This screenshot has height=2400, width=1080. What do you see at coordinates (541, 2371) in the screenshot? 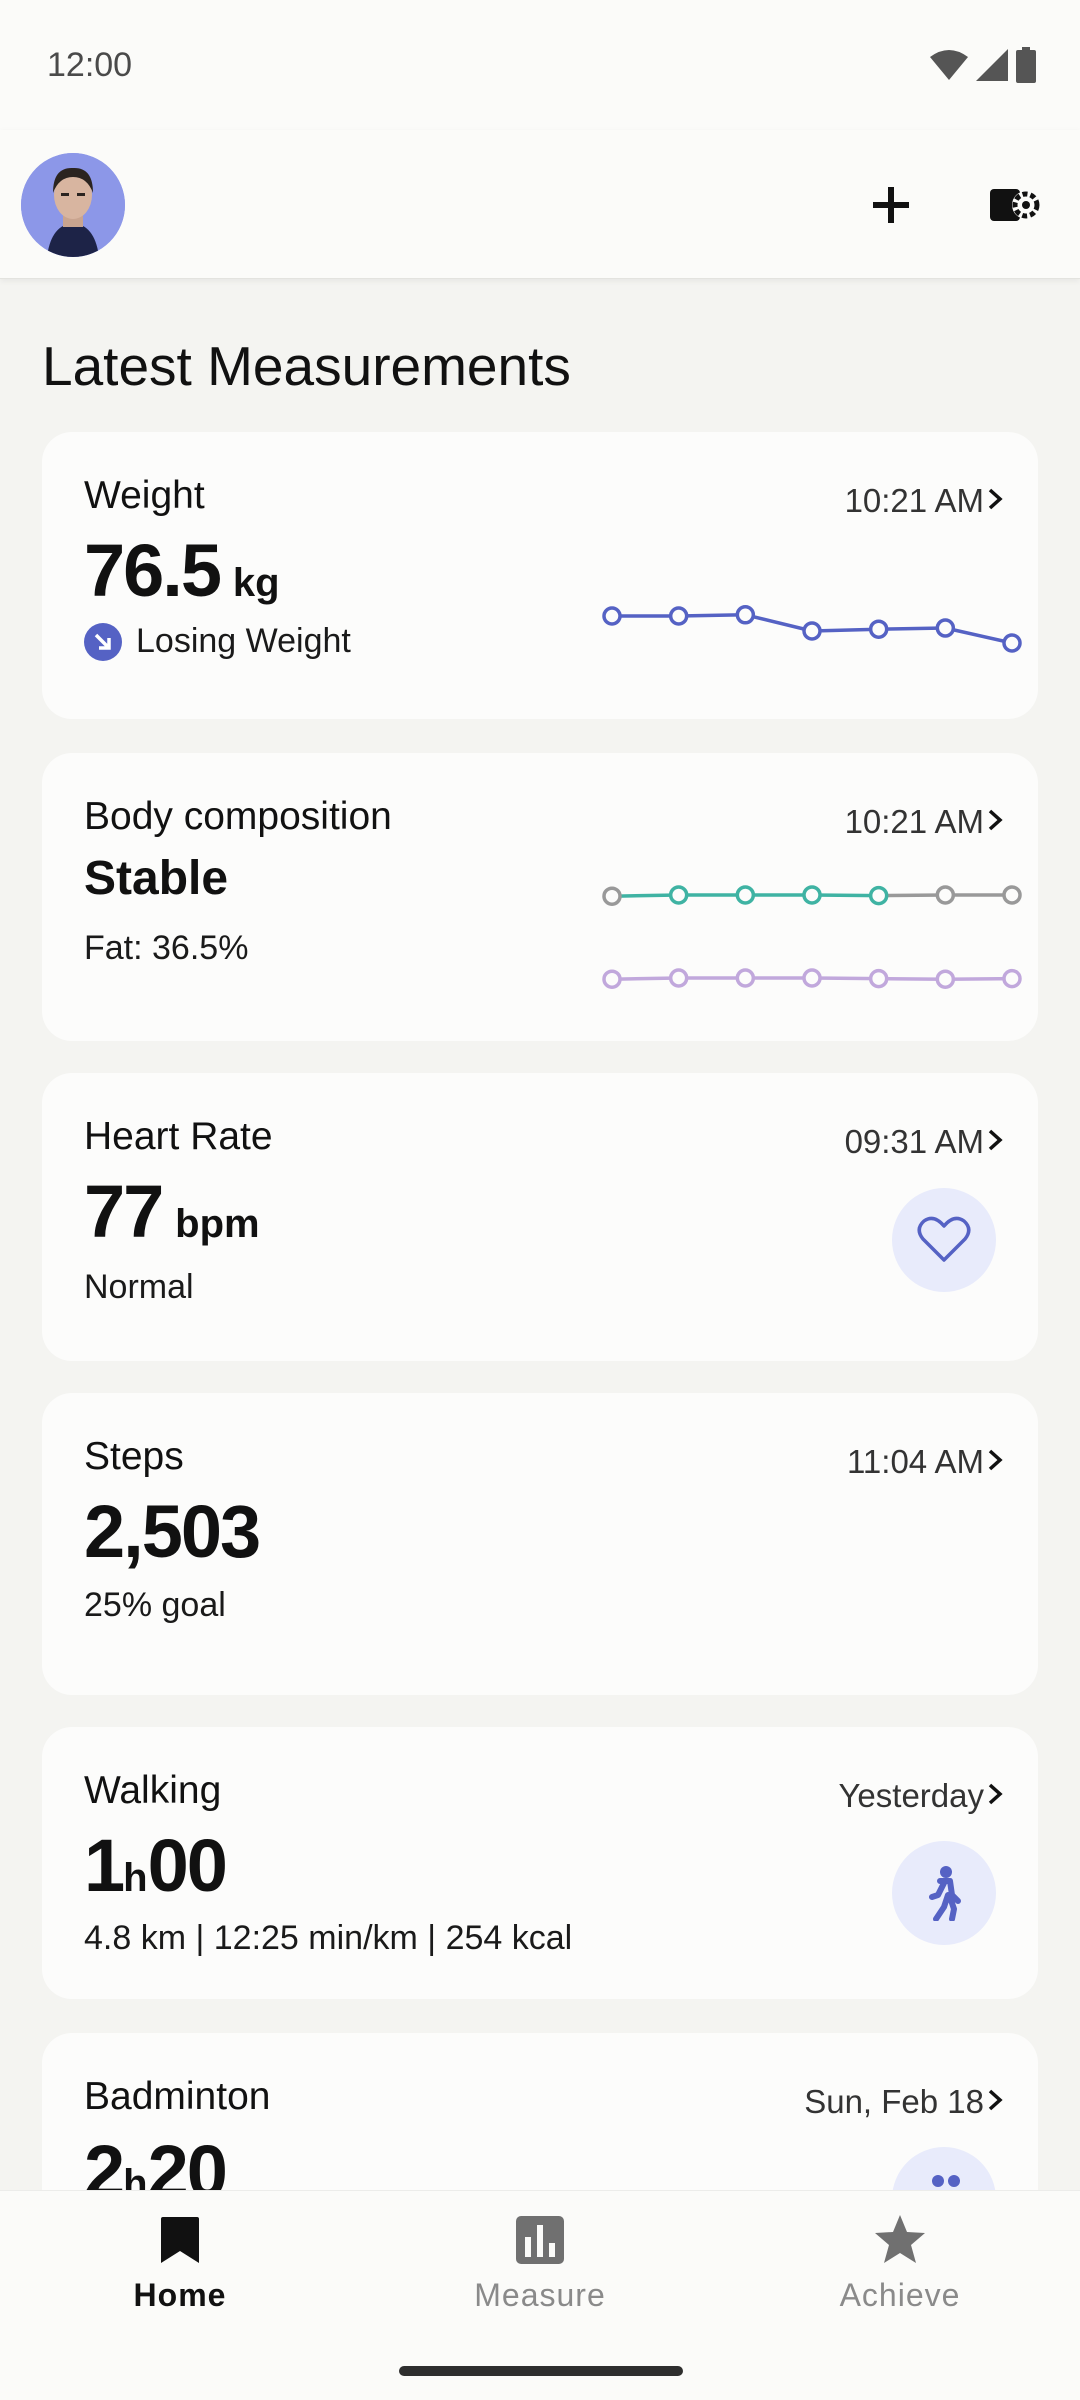
I see `home-indicator` at bounding box center [541, 2371].